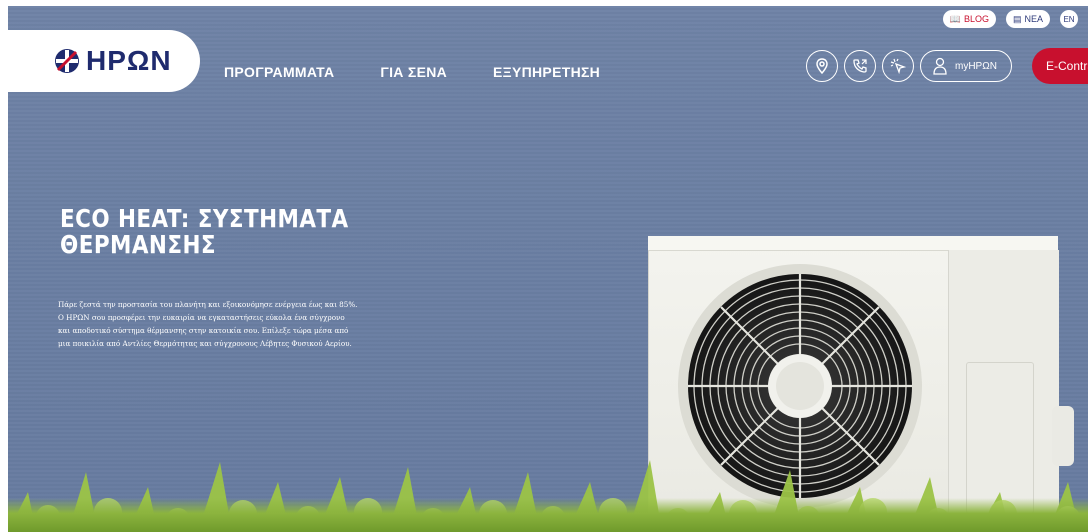 The height and width of the screenshot is (532, 1088). I want to click on news-link: ▤ NEA, so click(1027, 19).